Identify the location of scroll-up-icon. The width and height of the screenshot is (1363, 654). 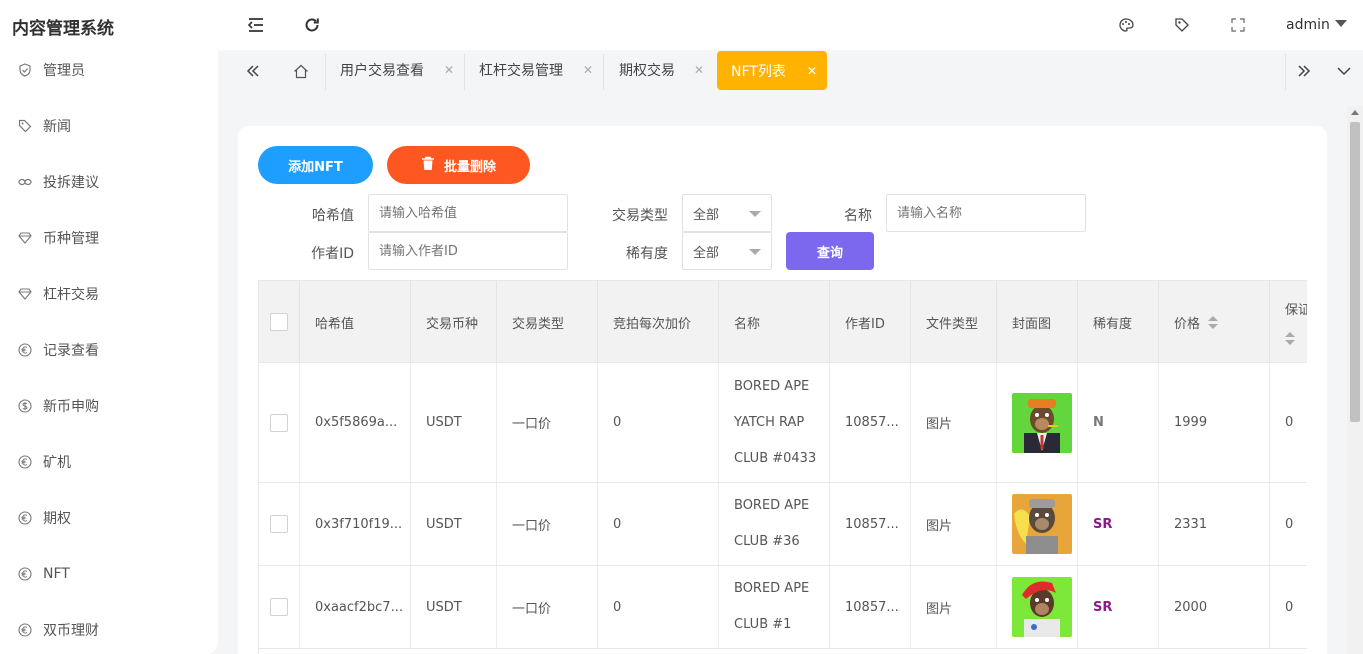
(1355, 112).